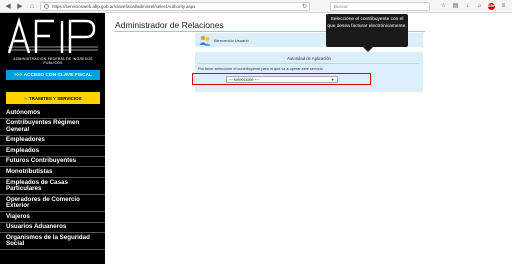  What do you see at coordinates (52, 127) in the screenshot?
I see `sidebar-item-regimen-general: Contribuyentes Régimen General` at bounding box center [52, 127].